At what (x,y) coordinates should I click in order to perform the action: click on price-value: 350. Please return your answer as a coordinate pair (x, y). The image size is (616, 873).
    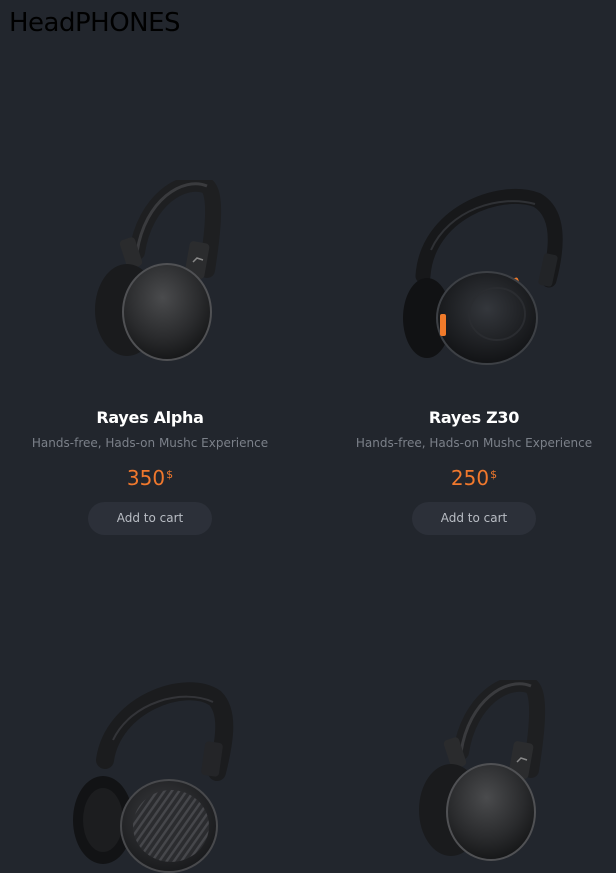
    Looking at the image, I should click on (146, 478).